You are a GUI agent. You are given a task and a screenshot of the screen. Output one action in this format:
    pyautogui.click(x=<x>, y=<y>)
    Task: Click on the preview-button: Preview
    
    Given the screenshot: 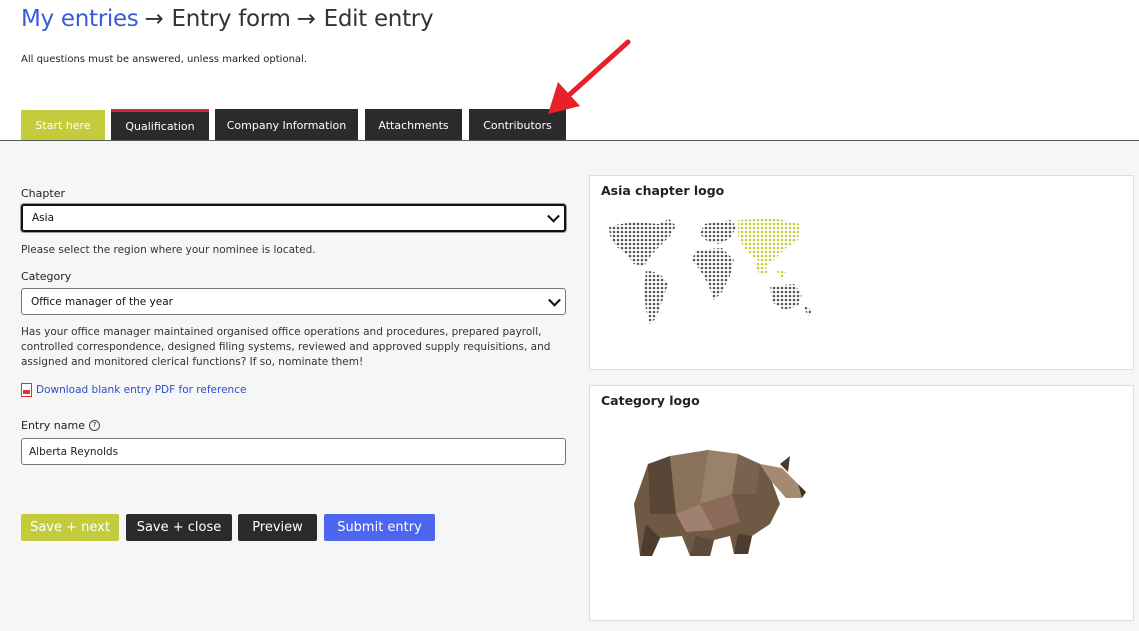 What is the action you would take?
    pyautogui.click(x=277, y=527)
    